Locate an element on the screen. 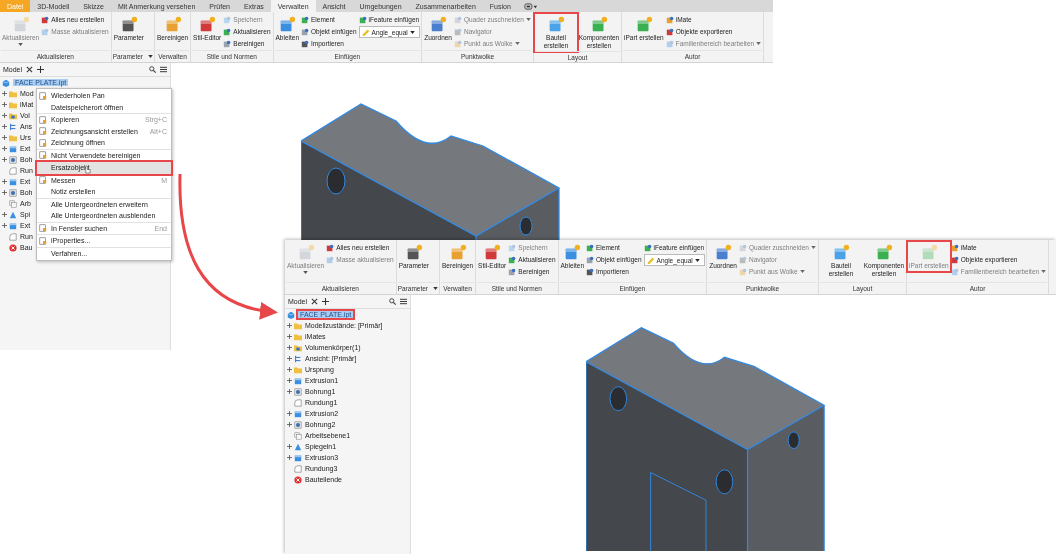 The image size is (1056, 554). dropdown-icon is located at coordinates (530, 6).